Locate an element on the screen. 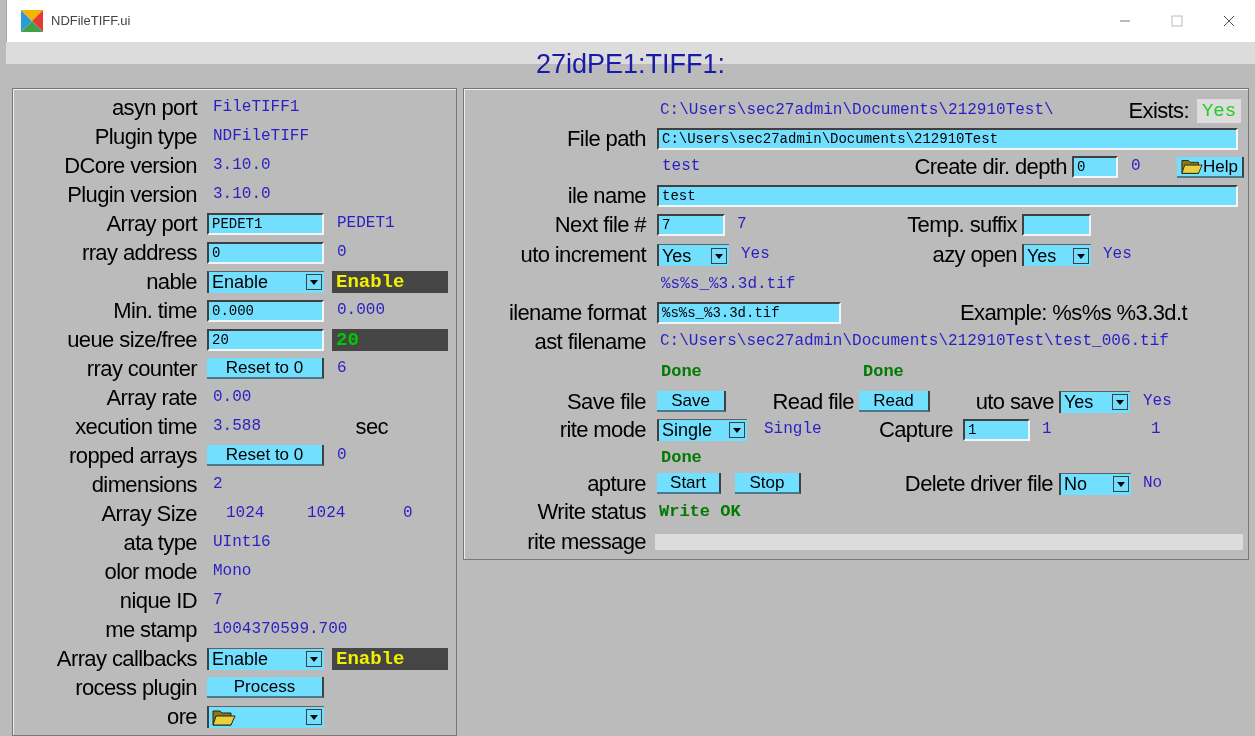  field-label: ueue size/free is located at coordinates (131, 339).